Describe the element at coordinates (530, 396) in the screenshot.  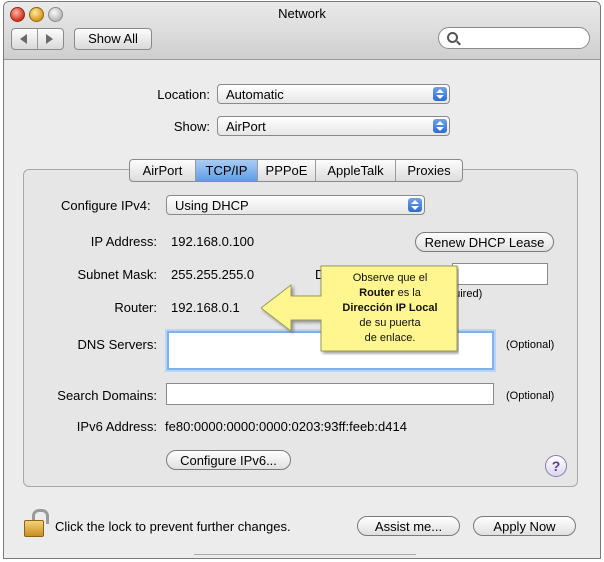
I see `search-optional-note: (Optional)` at that location.